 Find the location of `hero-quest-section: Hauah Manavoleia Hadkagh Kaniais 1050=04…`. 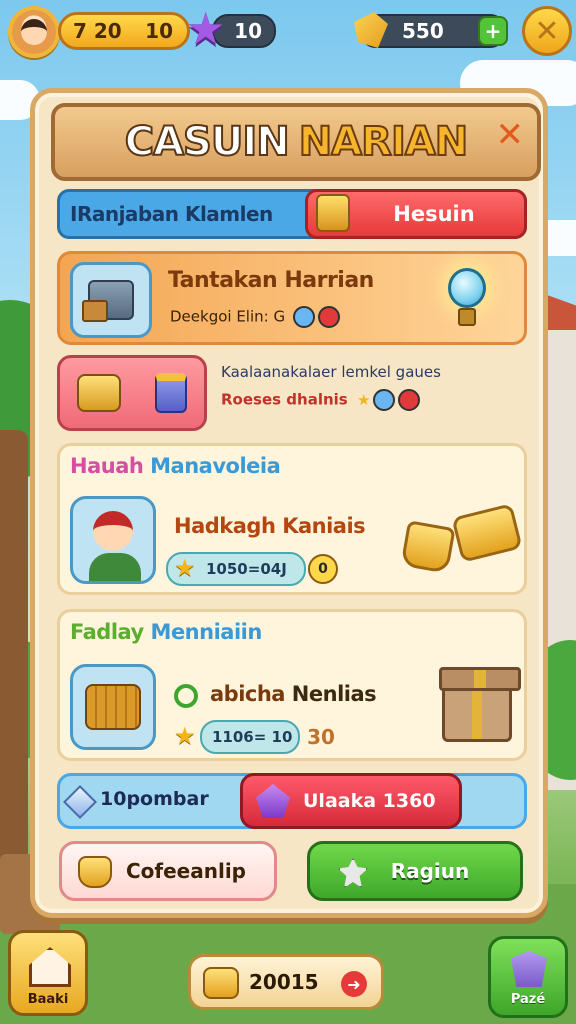

hero-quest-section: Hauah Manavoleia Hadkagh Kaniais 1050=04… is located at coordinates (292, 519).